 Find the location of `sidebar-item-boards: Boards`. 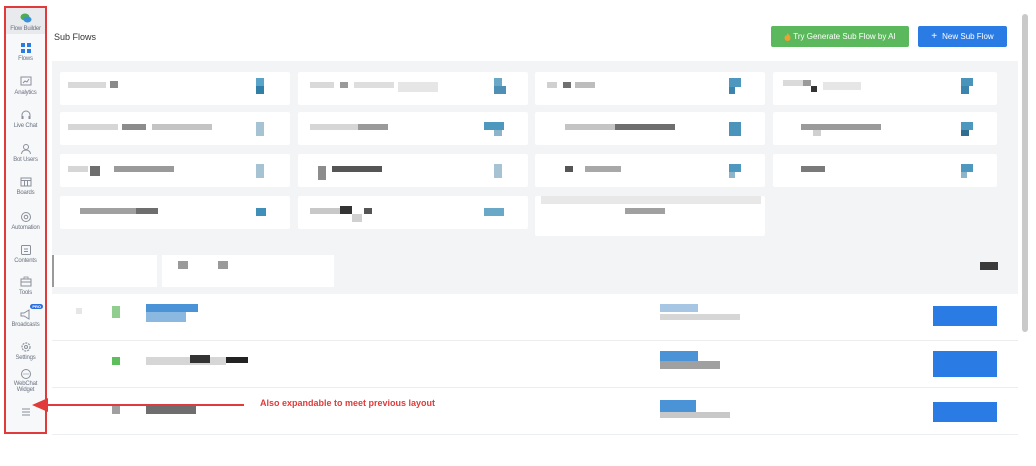

sidebar-item-boards: Boards is located at coordinates (25, 186).